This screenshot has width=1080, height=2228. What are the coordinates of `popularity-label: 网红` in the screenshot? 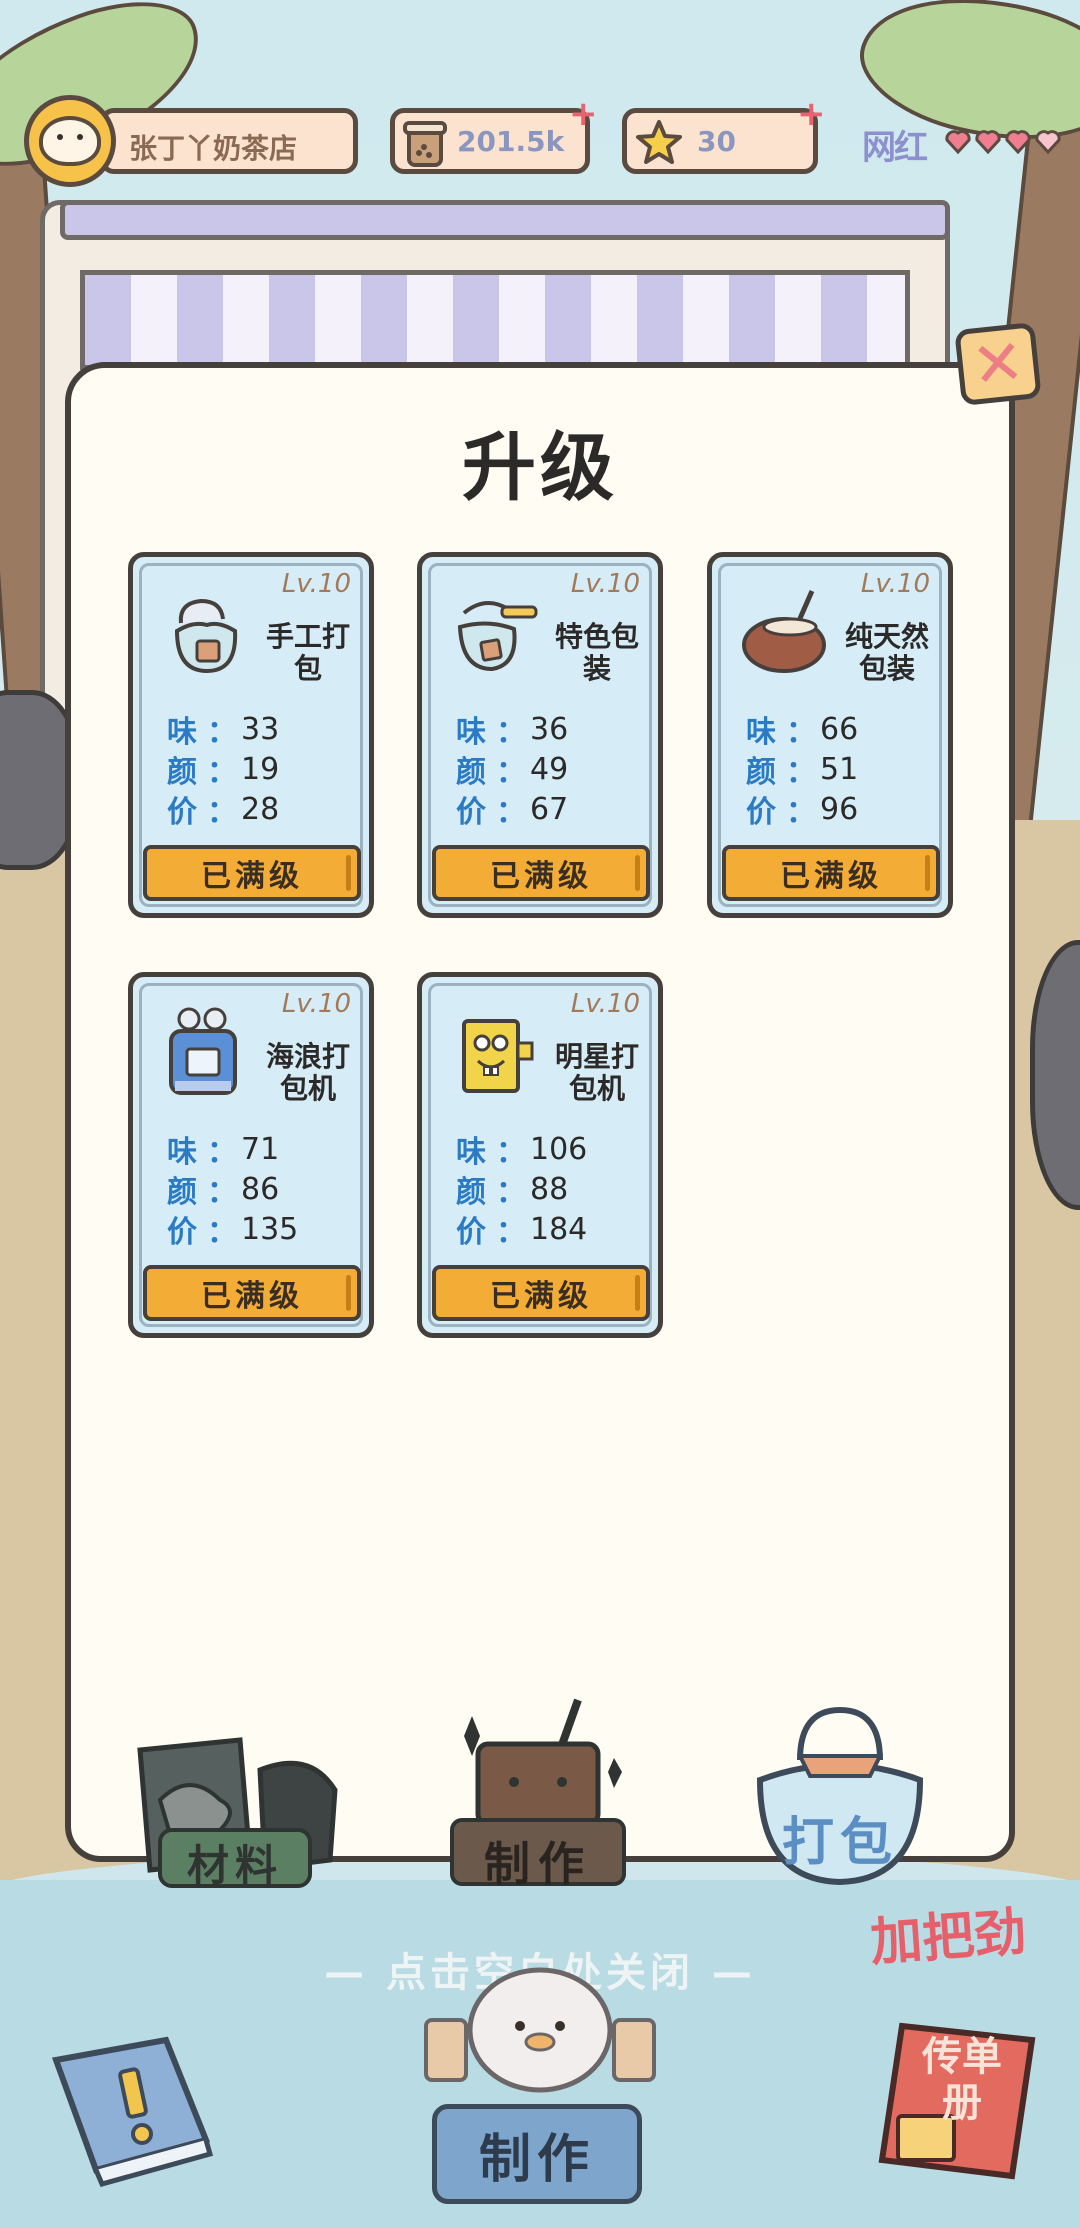 It's located at (895, 148).